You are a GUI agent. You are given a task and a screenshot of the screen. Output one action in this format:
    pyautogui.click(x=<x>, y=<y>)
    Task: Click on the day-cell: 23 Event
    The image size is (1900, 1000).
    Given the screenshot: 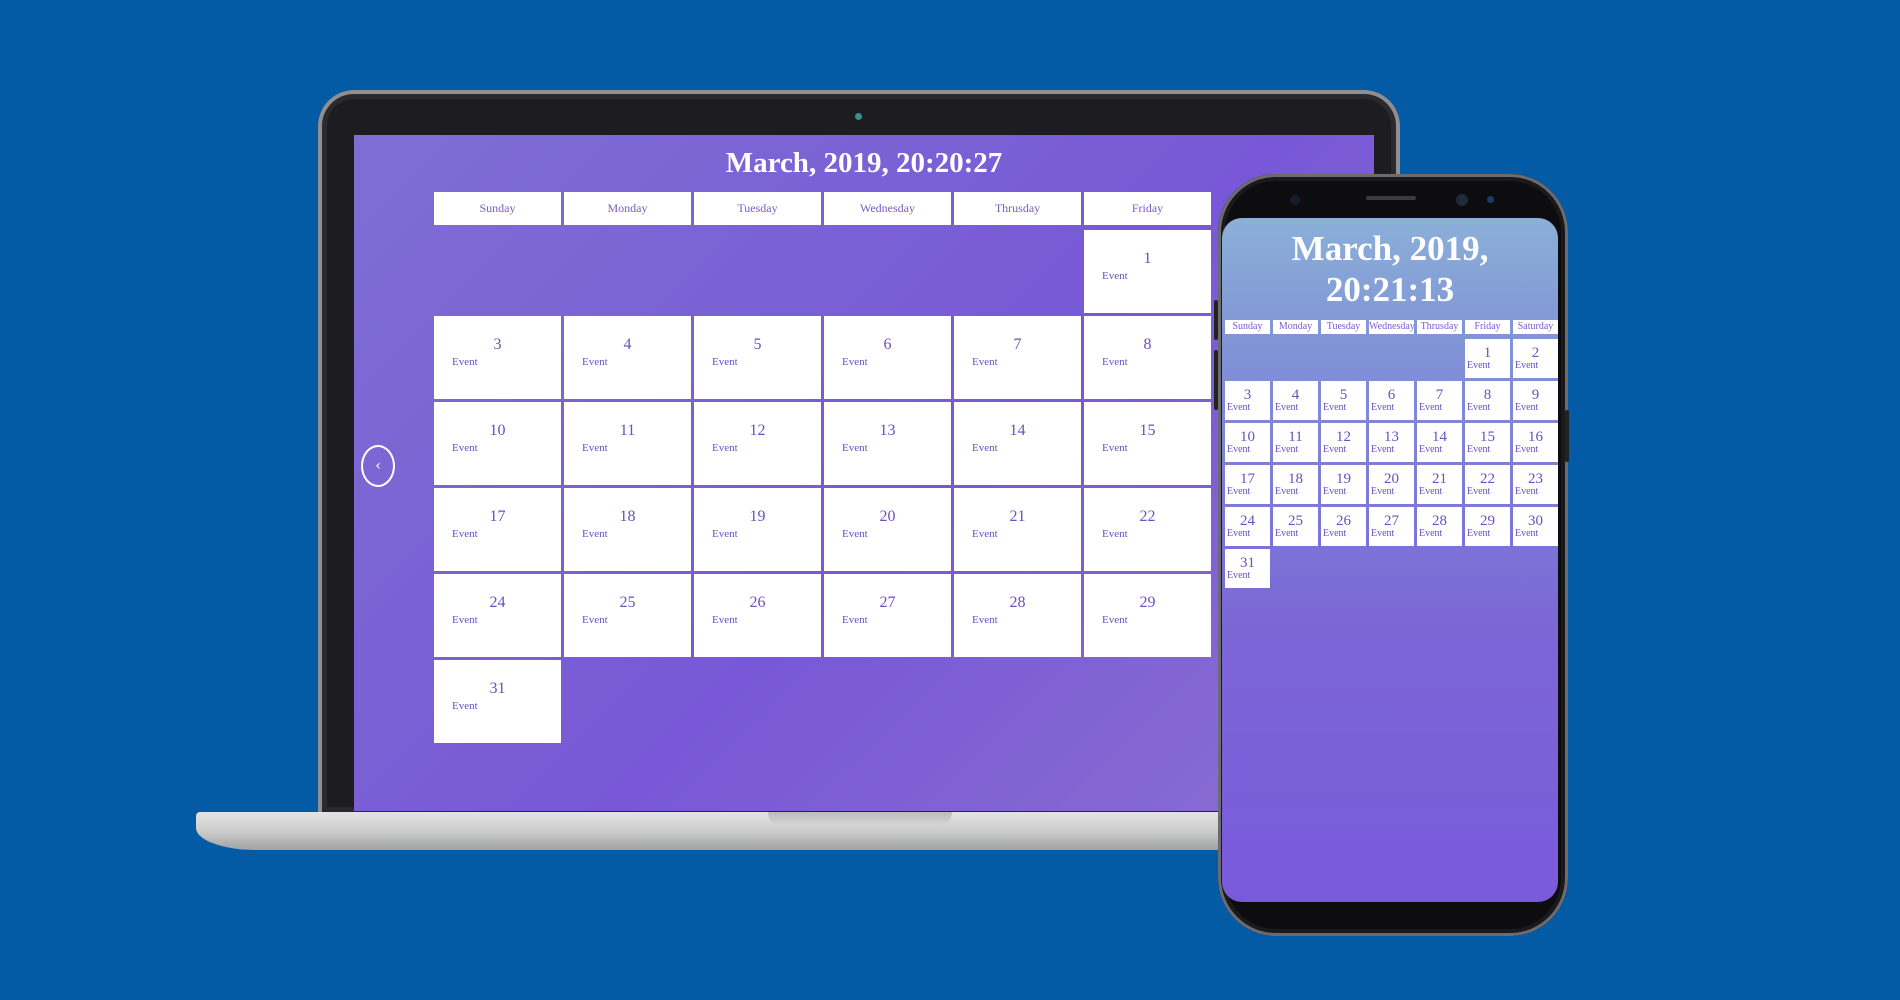 What is the action you would take?
    pyautogui.click(x=1535, y=484)
    